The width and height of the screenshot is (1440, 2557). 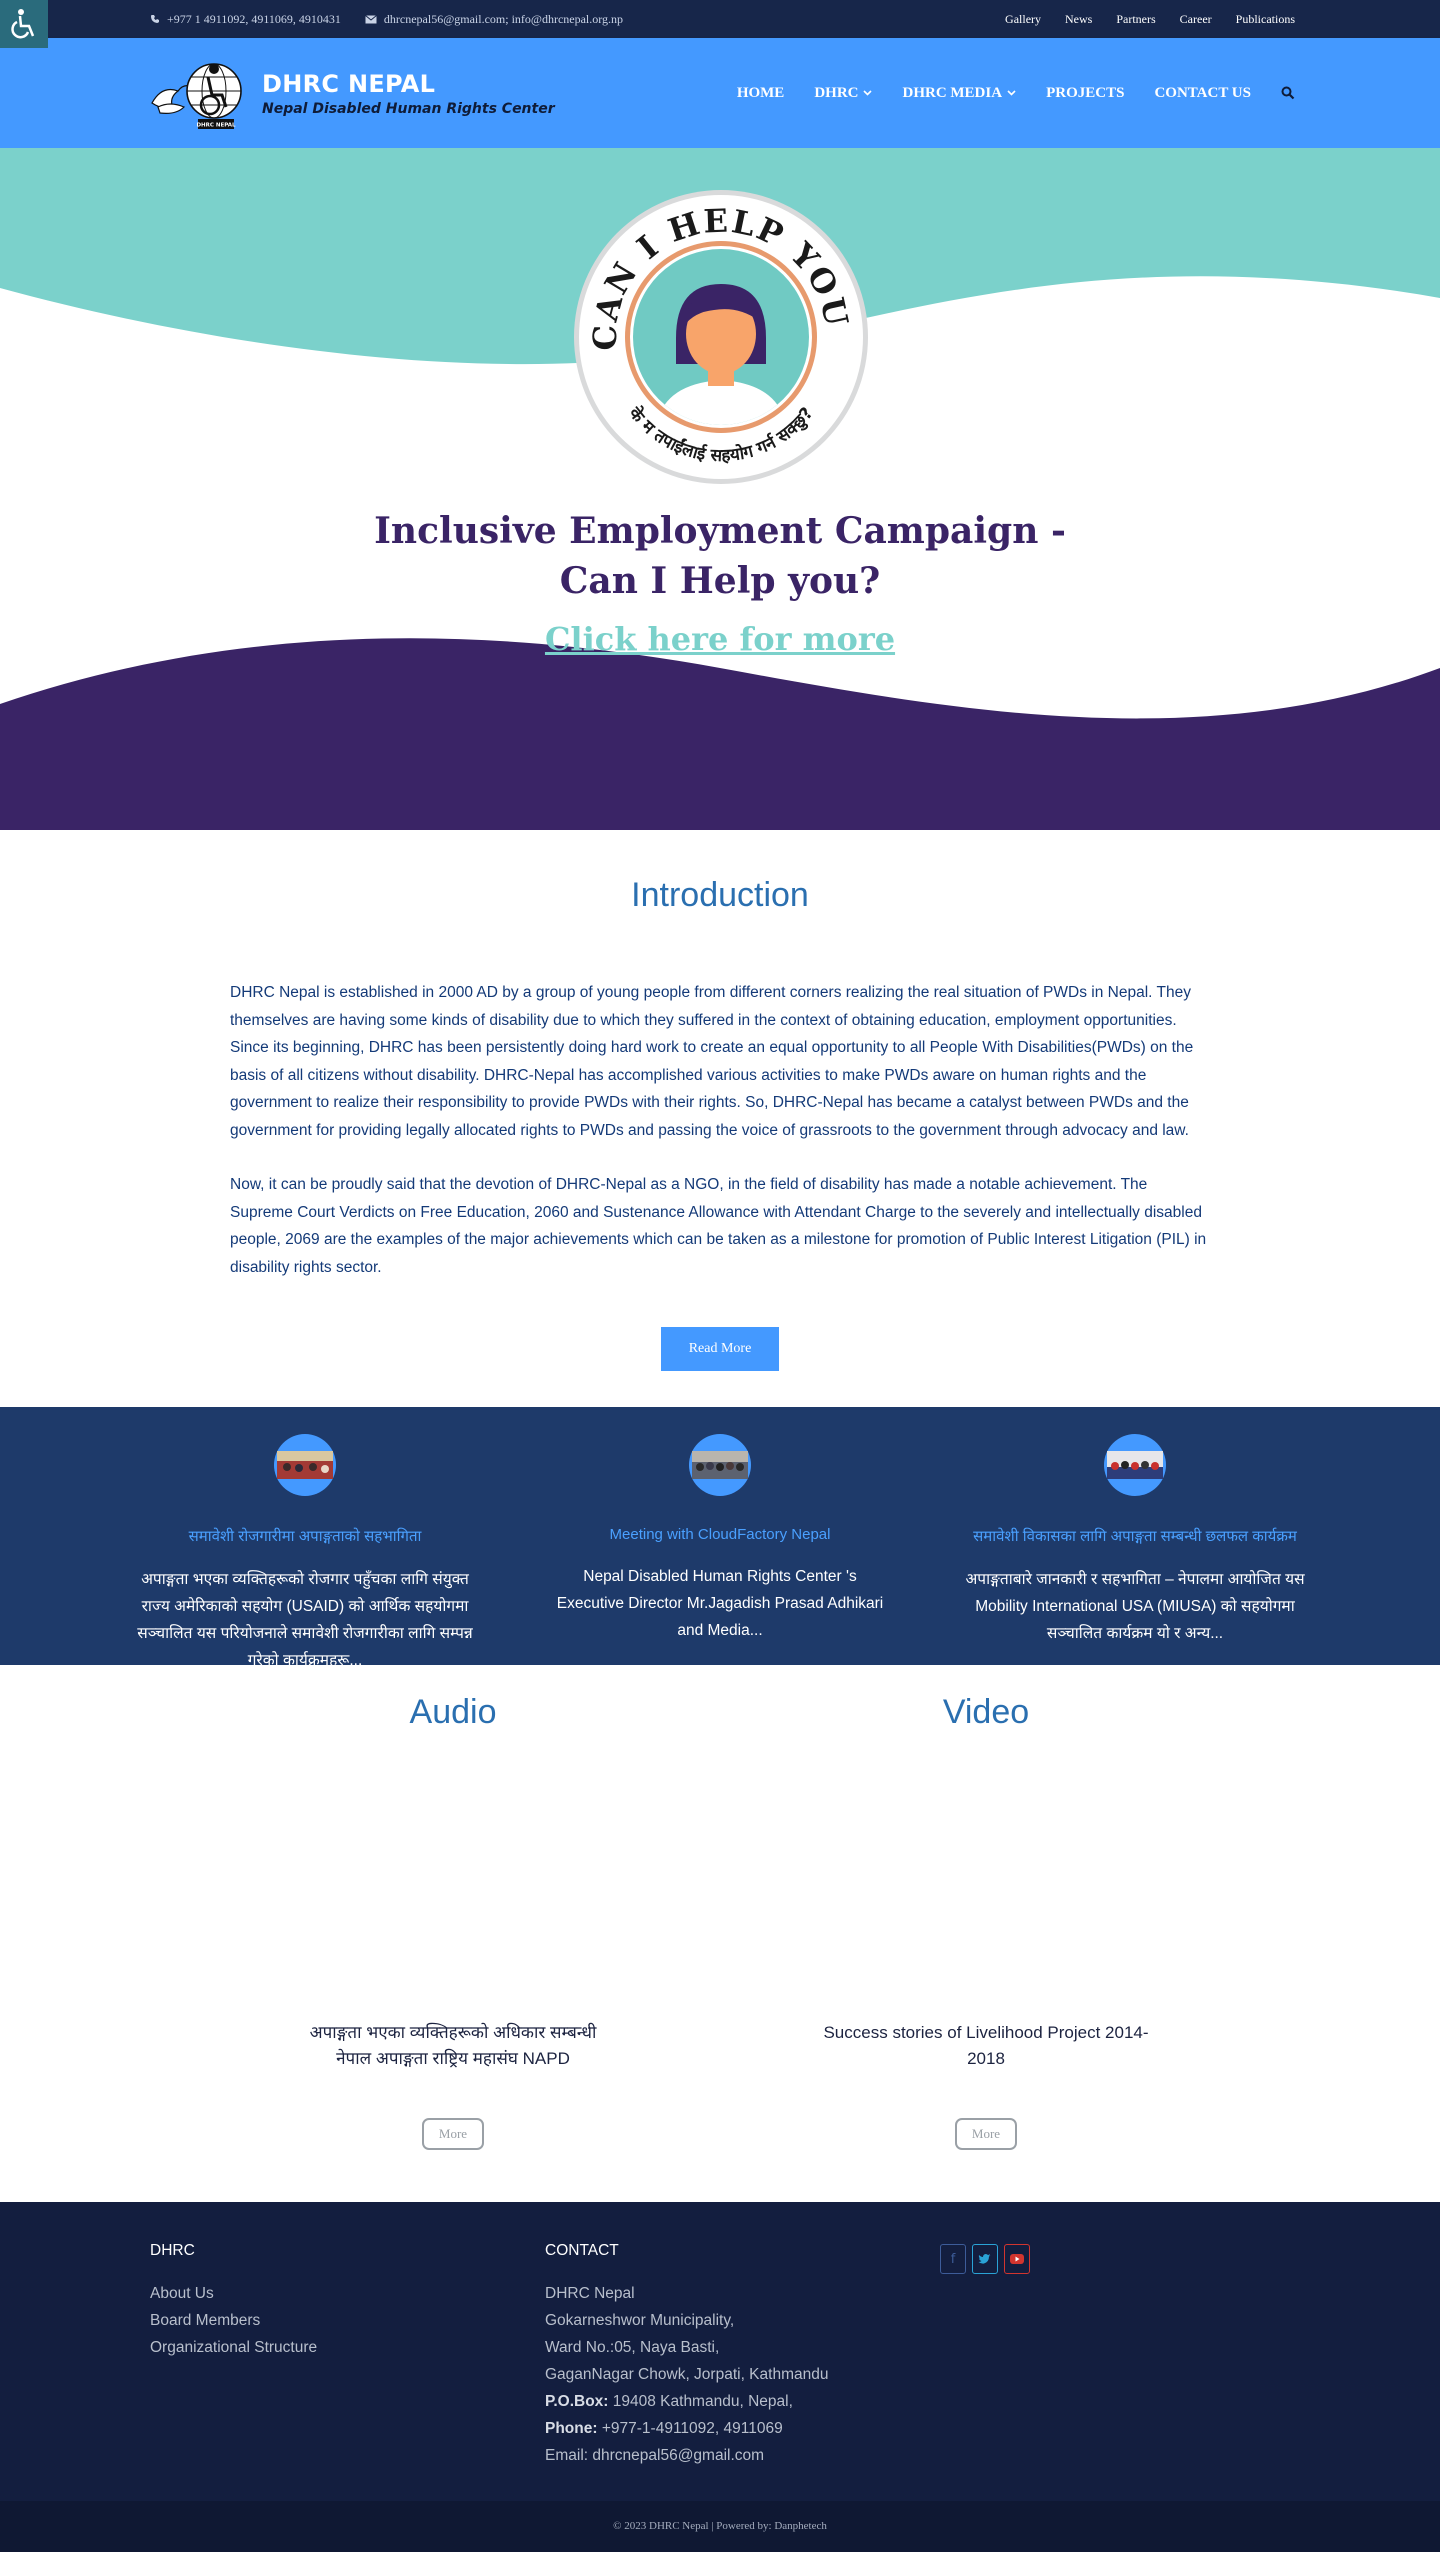 I want to click on nav-dhrc-label: DHRC, so click(x=836, y=92).